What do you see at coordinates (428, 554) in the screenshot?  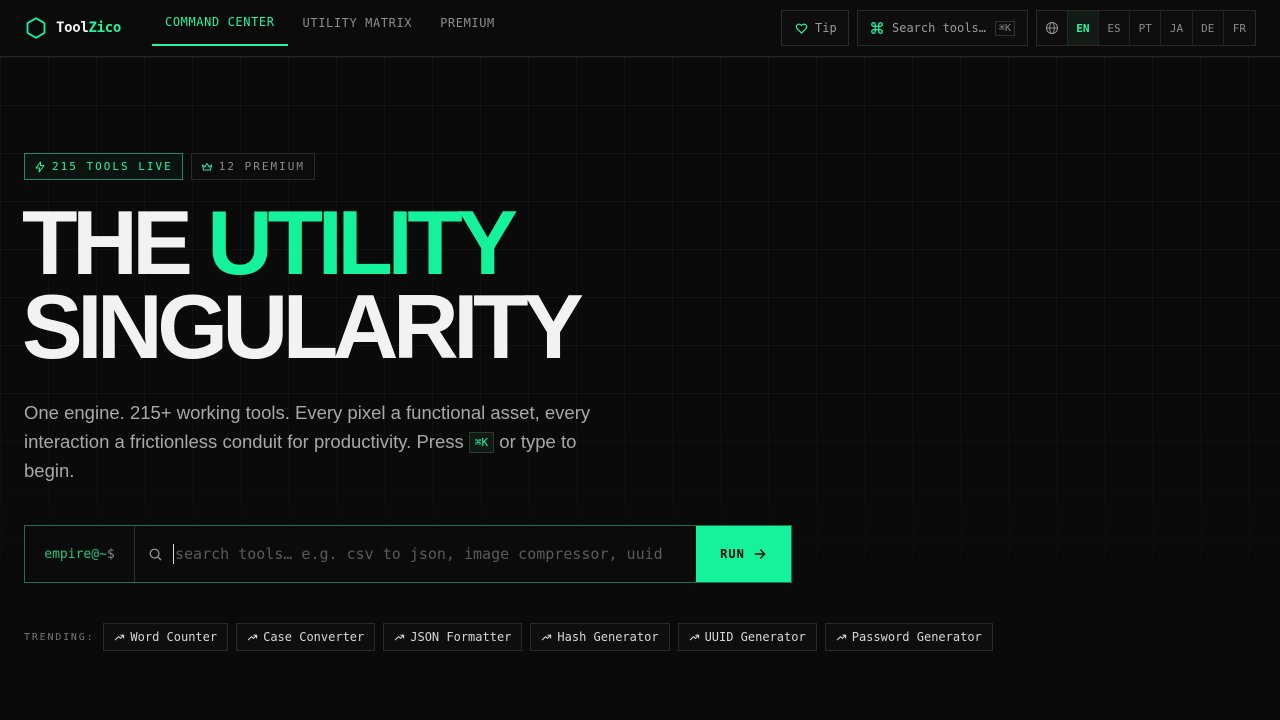 I see `tool-search-input` at bounding box center [428, 554].